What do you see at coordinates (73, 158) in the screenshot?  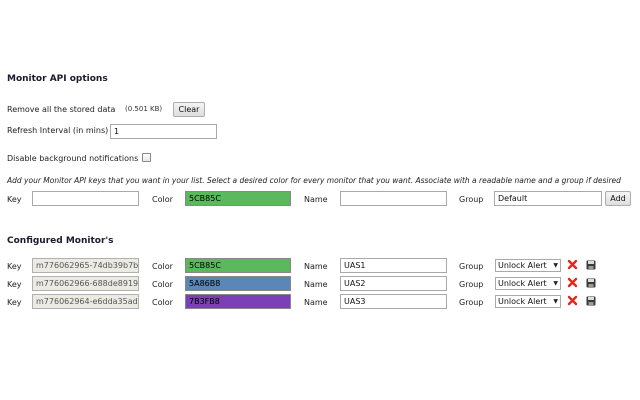 I see `disable-notifications-label: Disable background notifications` at bounding box center [73, 158].